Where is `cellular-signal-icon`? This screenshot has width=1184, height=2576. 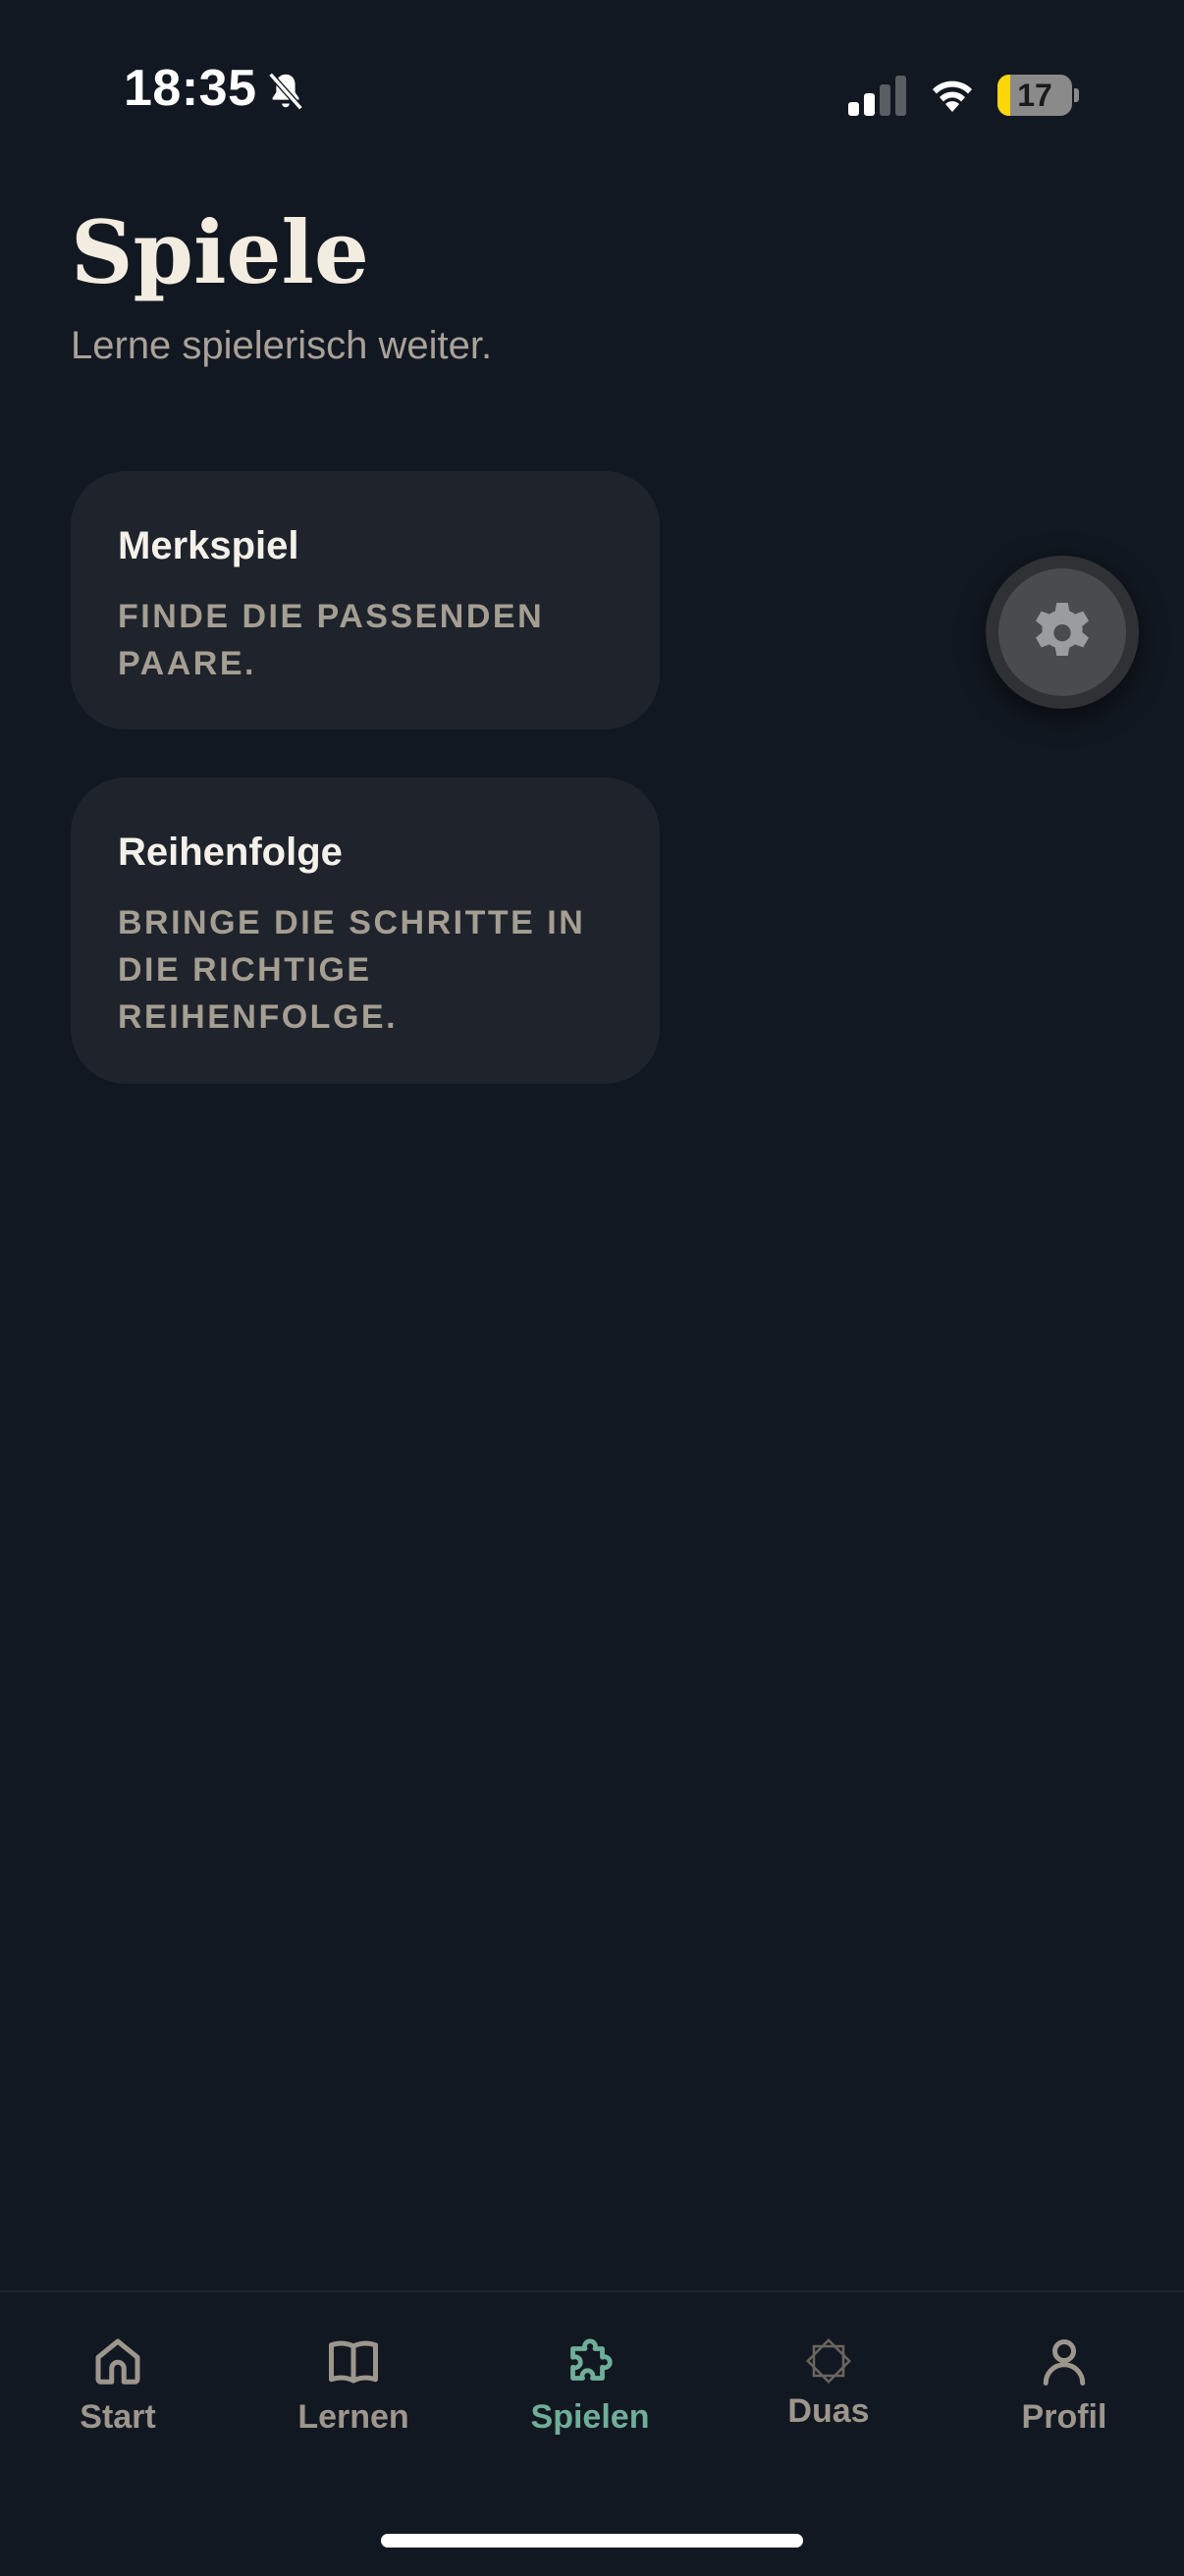
cellular-signal-icon is located at coordinates (877, 96).